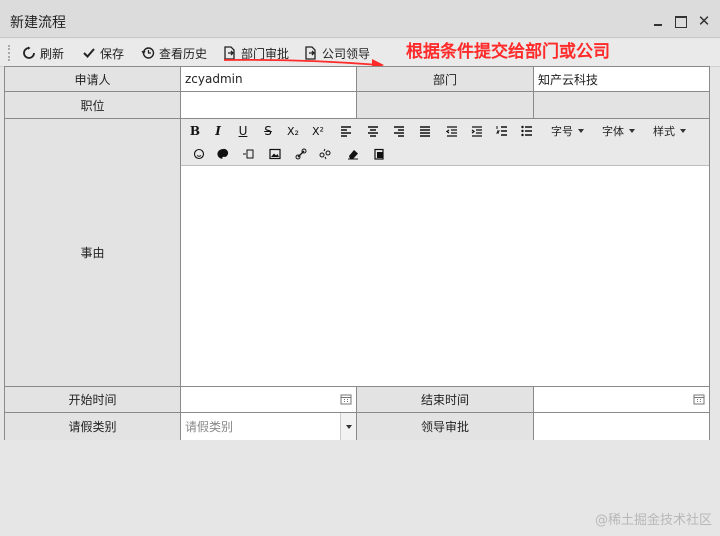 This screenshot has width=720, height=536. I want to click on subscript-button: X₂, so click(293, 131).